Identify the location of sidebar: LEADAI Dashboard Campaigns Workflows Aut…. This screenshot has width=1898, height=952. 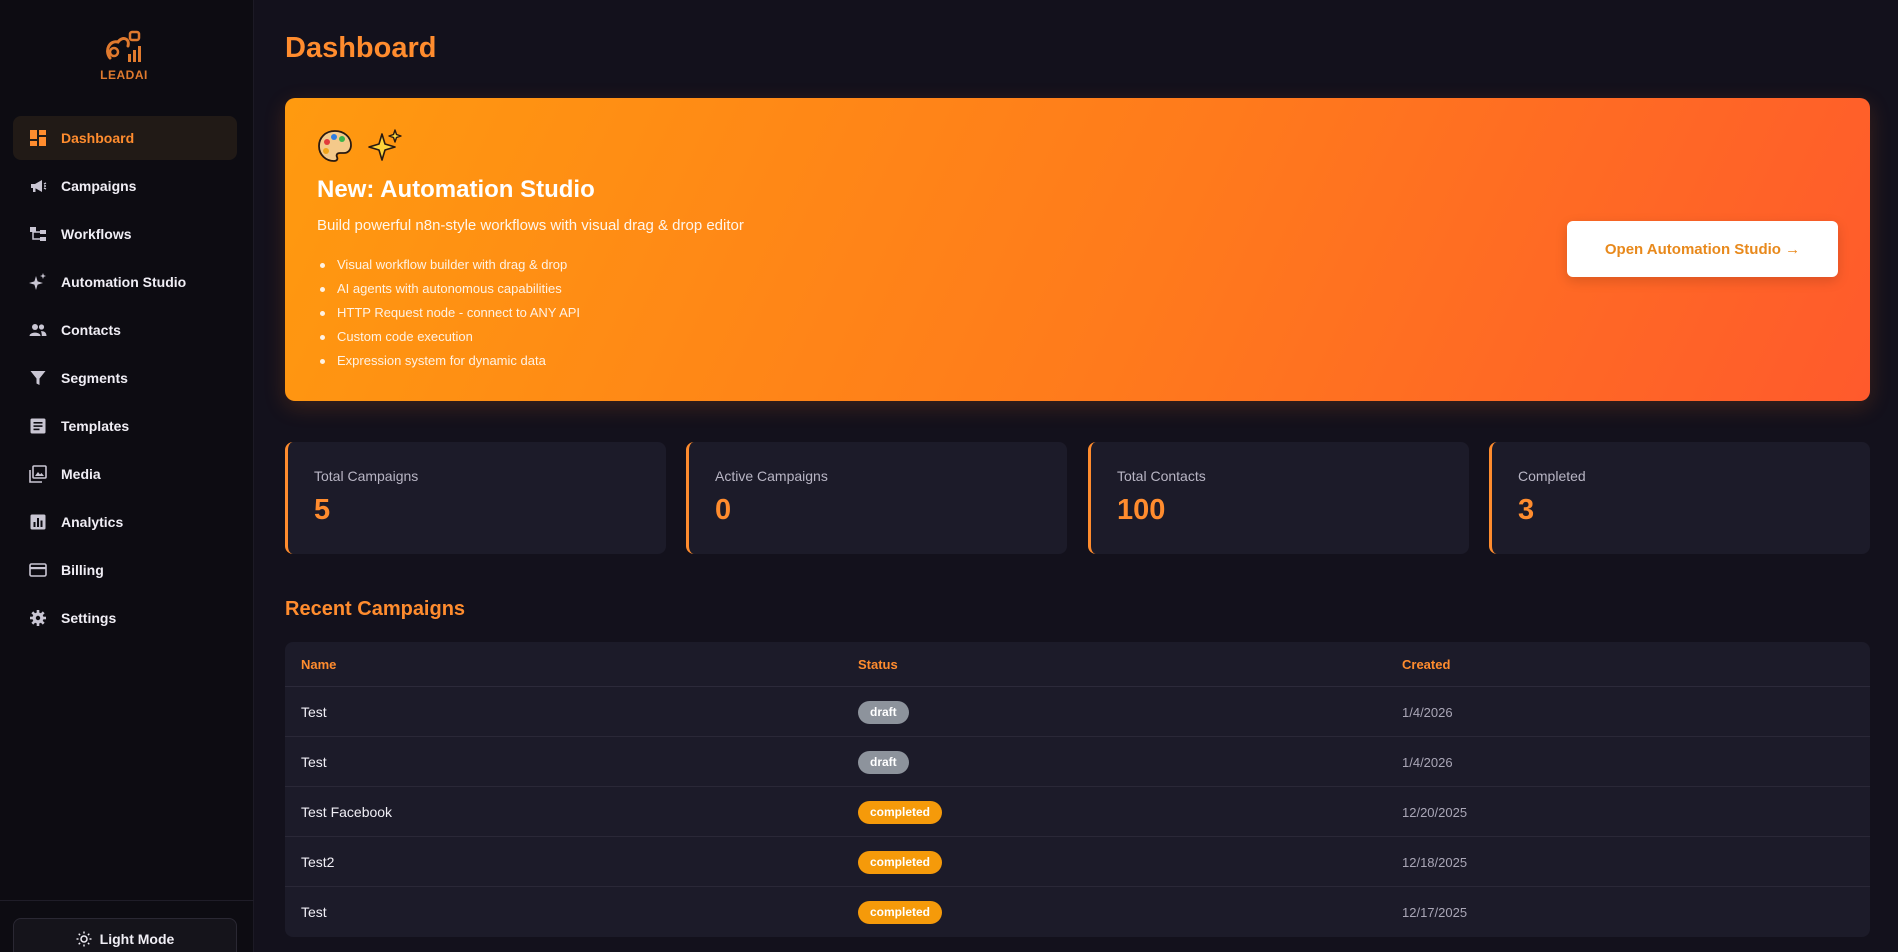
(127, 476).